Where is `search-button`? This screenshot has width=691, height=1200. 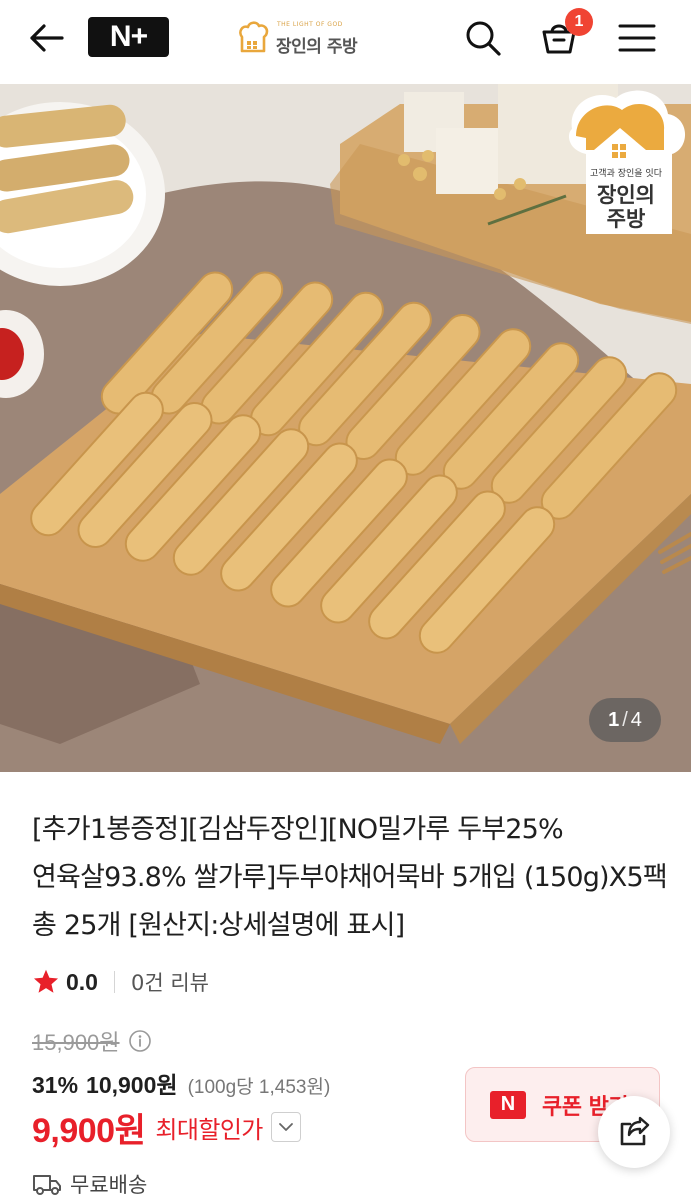
search-button is located at coordinates (483, 38).